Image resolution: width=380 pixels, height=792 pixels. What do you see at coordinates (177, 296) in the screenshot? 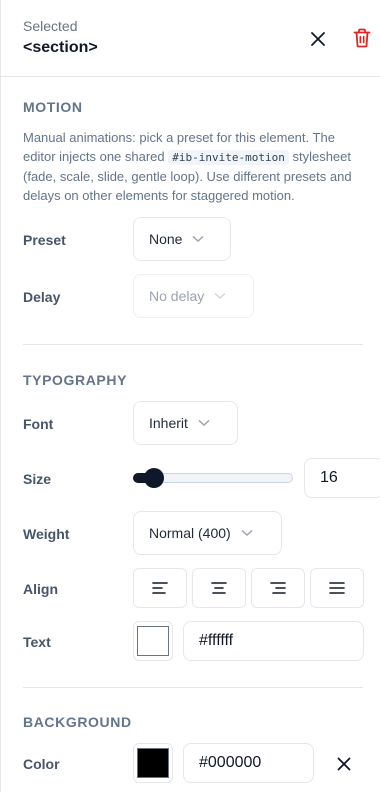
I see `delay-value: No delay` at bounding box center [177, 296].